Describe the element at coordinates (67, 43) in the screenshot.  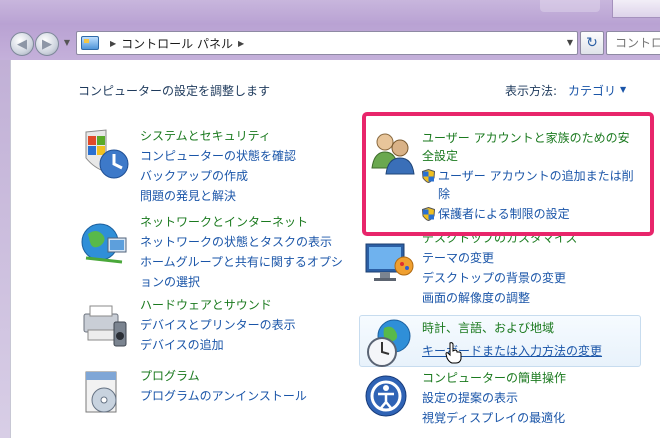
I see `recent-pages-dropdown: ▼` at that location.